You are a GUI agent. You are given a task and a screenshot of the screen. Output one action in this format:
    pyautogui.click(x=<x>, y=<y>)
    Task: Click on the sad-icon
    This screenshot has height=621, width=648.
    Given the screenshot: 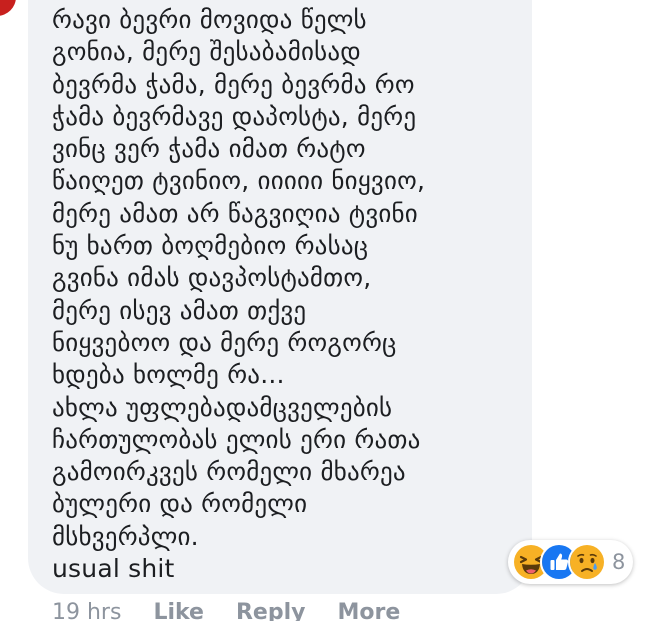 What is the action you would take?
    pyautogui.click(x=587, y=562)
    